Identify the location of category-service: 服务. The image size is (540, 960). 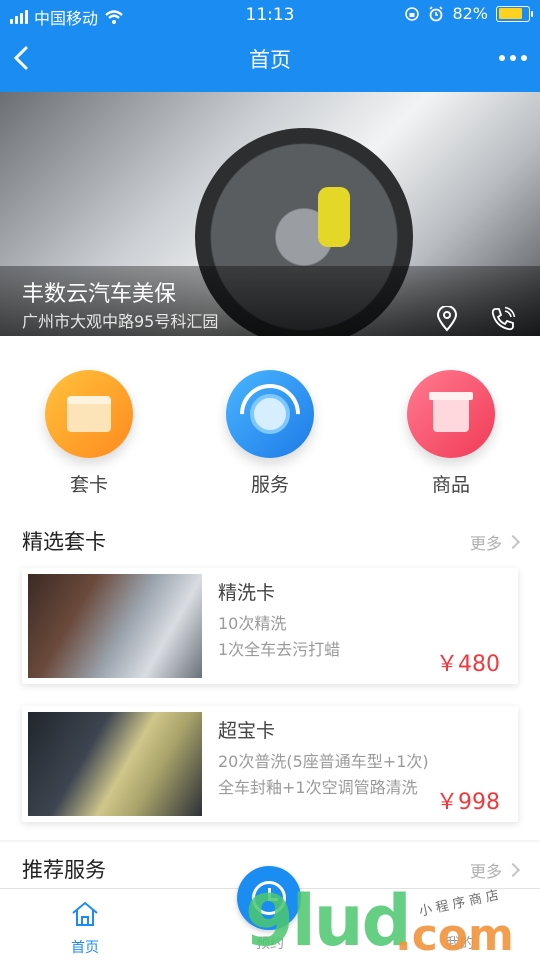
(270, 433).